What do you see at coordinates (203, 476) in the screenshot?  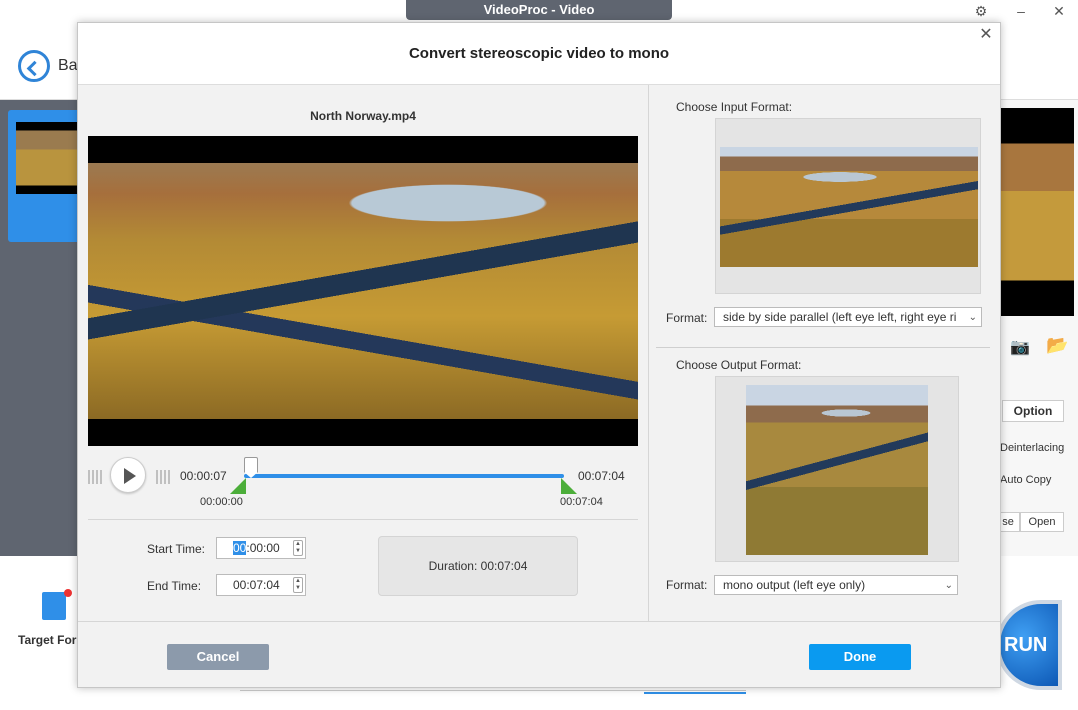 I see `current-time: 00:00:07` at bounding box center [203, 476].